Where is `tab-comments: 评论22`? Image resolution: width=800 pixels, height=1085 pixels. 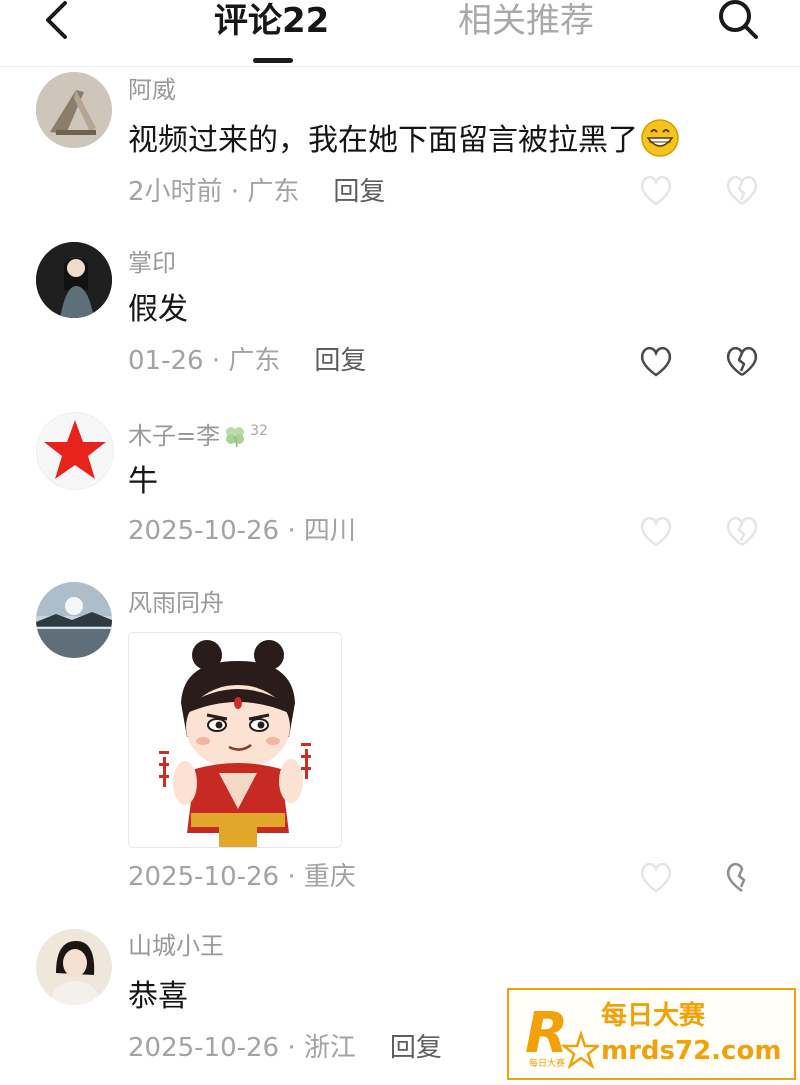
tab-comments: 评论22 is located at coordinates (271, 21).